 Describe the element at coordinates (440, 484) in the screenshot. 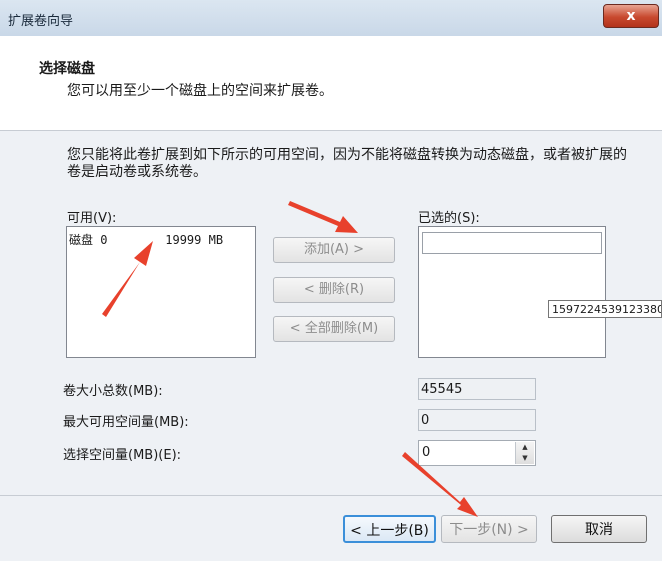

I see `arrow-icon-next` at that location.